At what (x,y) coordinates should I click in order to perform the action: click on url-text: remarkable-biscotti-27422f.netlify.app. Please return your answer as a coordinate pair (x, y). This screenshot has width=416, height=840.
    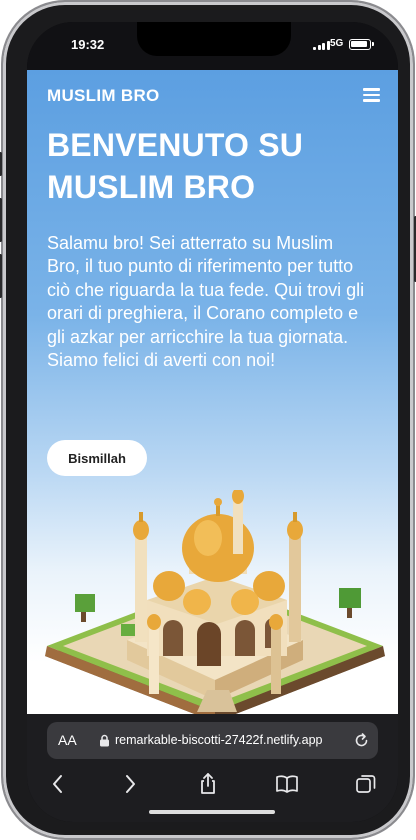
    Looking at the image, I should click on (219, 740).